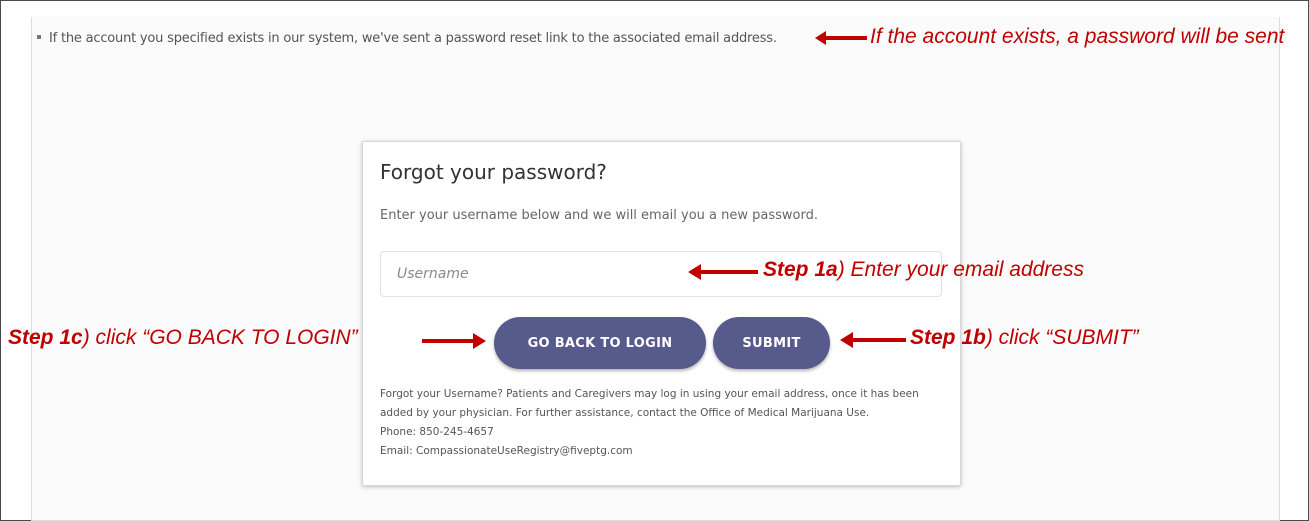  I want to click on square-bullet-icon, so click(39, 36).